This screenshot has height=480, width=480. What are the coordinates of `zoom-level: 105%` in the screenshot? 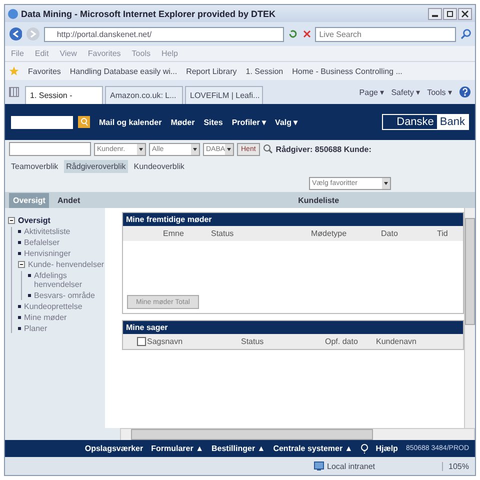 It's located at (455, 466).